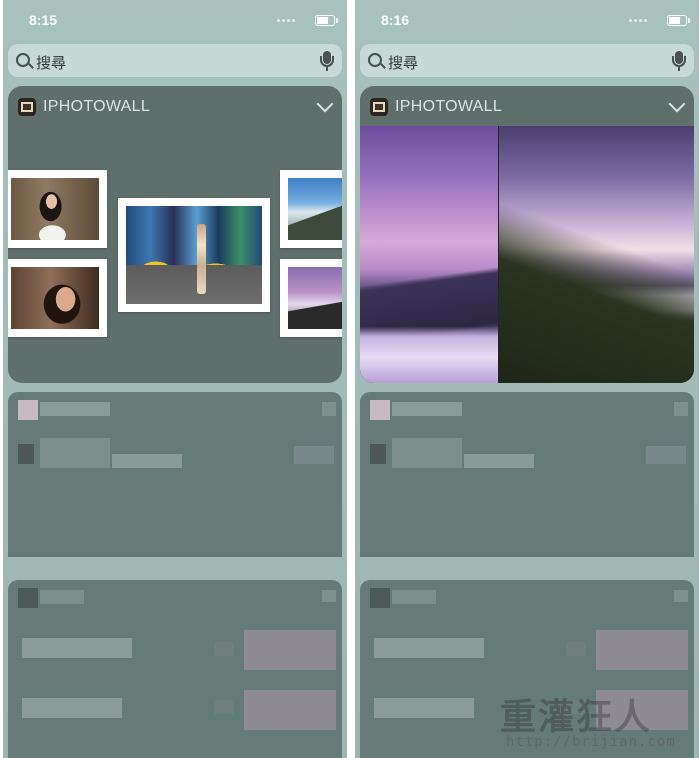 This screenshot has height=758, width=700. Describe the element at coordinates (429, 254) in the screenshot. I see `panorama-left` at that location.